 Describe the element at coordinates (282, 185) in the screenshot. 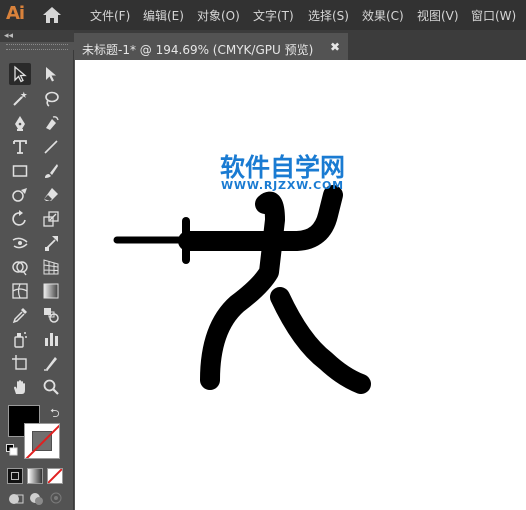

I see `watermark-url: WWW.RJZXW.COM` at that location.